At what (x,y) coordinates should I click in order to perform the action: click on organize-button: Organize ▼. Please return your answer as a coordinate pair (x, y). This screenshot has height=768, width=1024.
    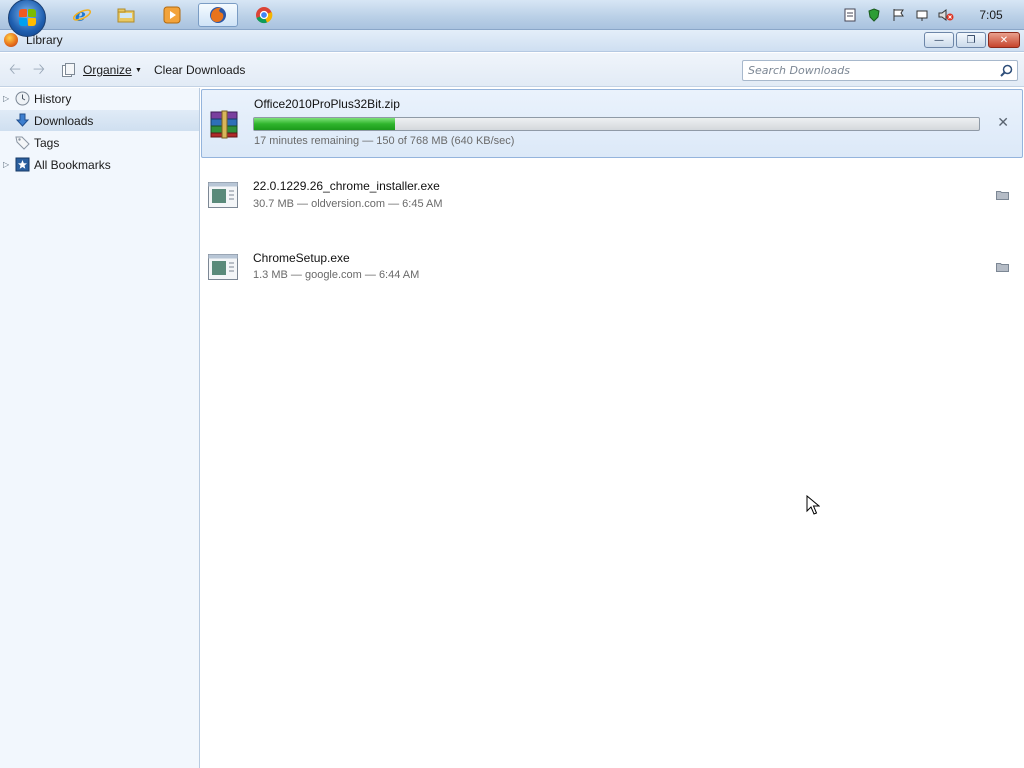
    Looking at the image, I should click on (112, 70).